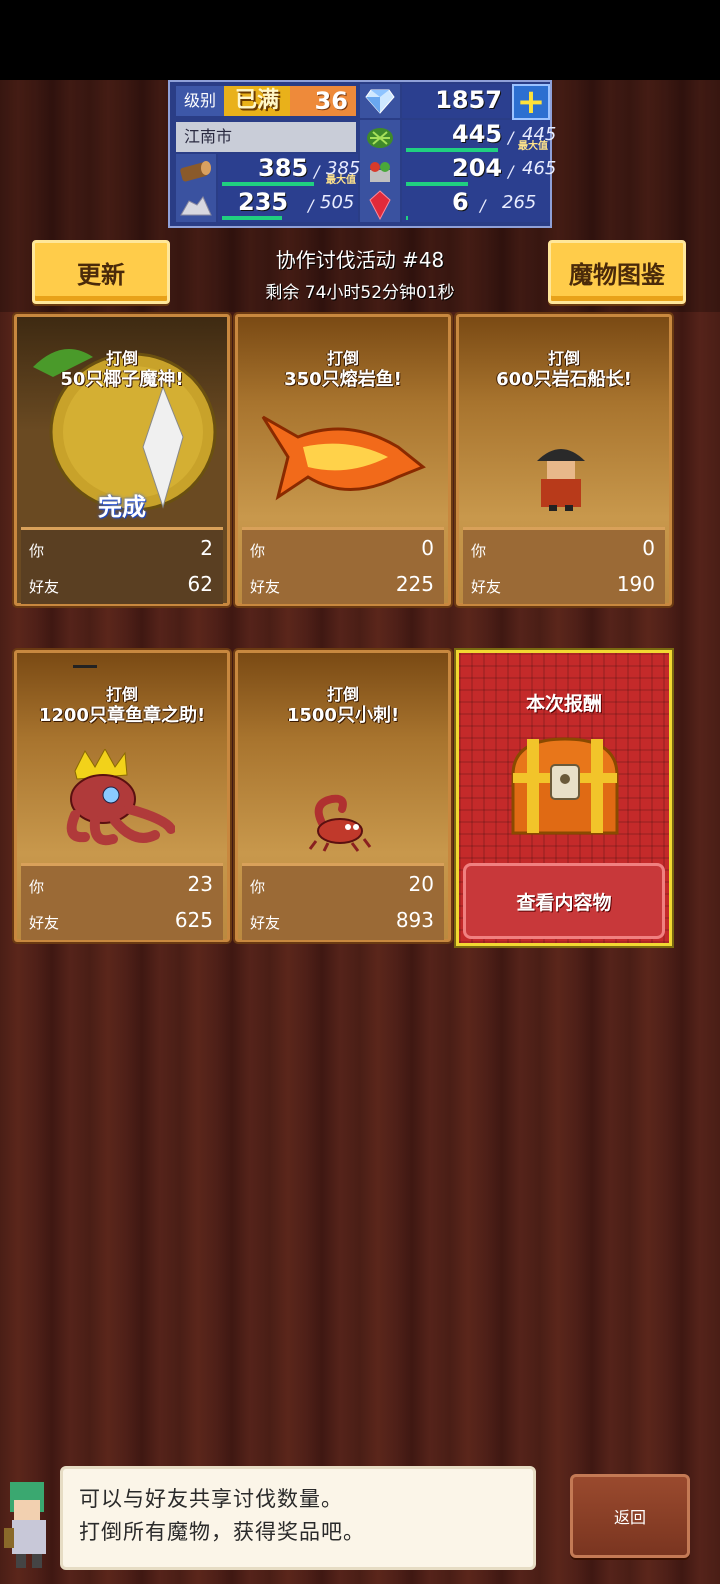  Describe the element at coordinates (257, 101) in the screenshot. I see `level-max-badge: 已满` at that location.